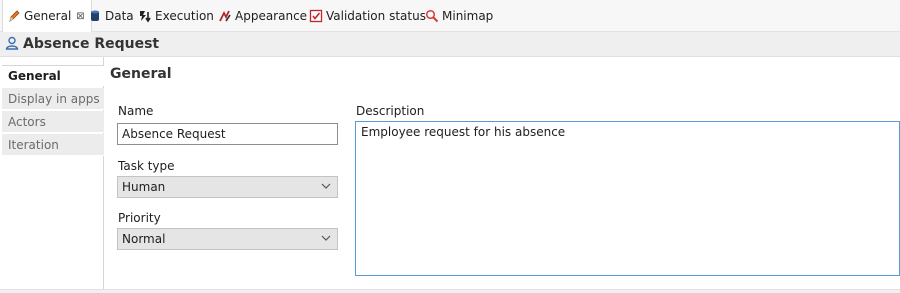 The height and width of the screenshot is (293, 900). I want to click on tab-validation-label: Validation status, so click(376, 16).